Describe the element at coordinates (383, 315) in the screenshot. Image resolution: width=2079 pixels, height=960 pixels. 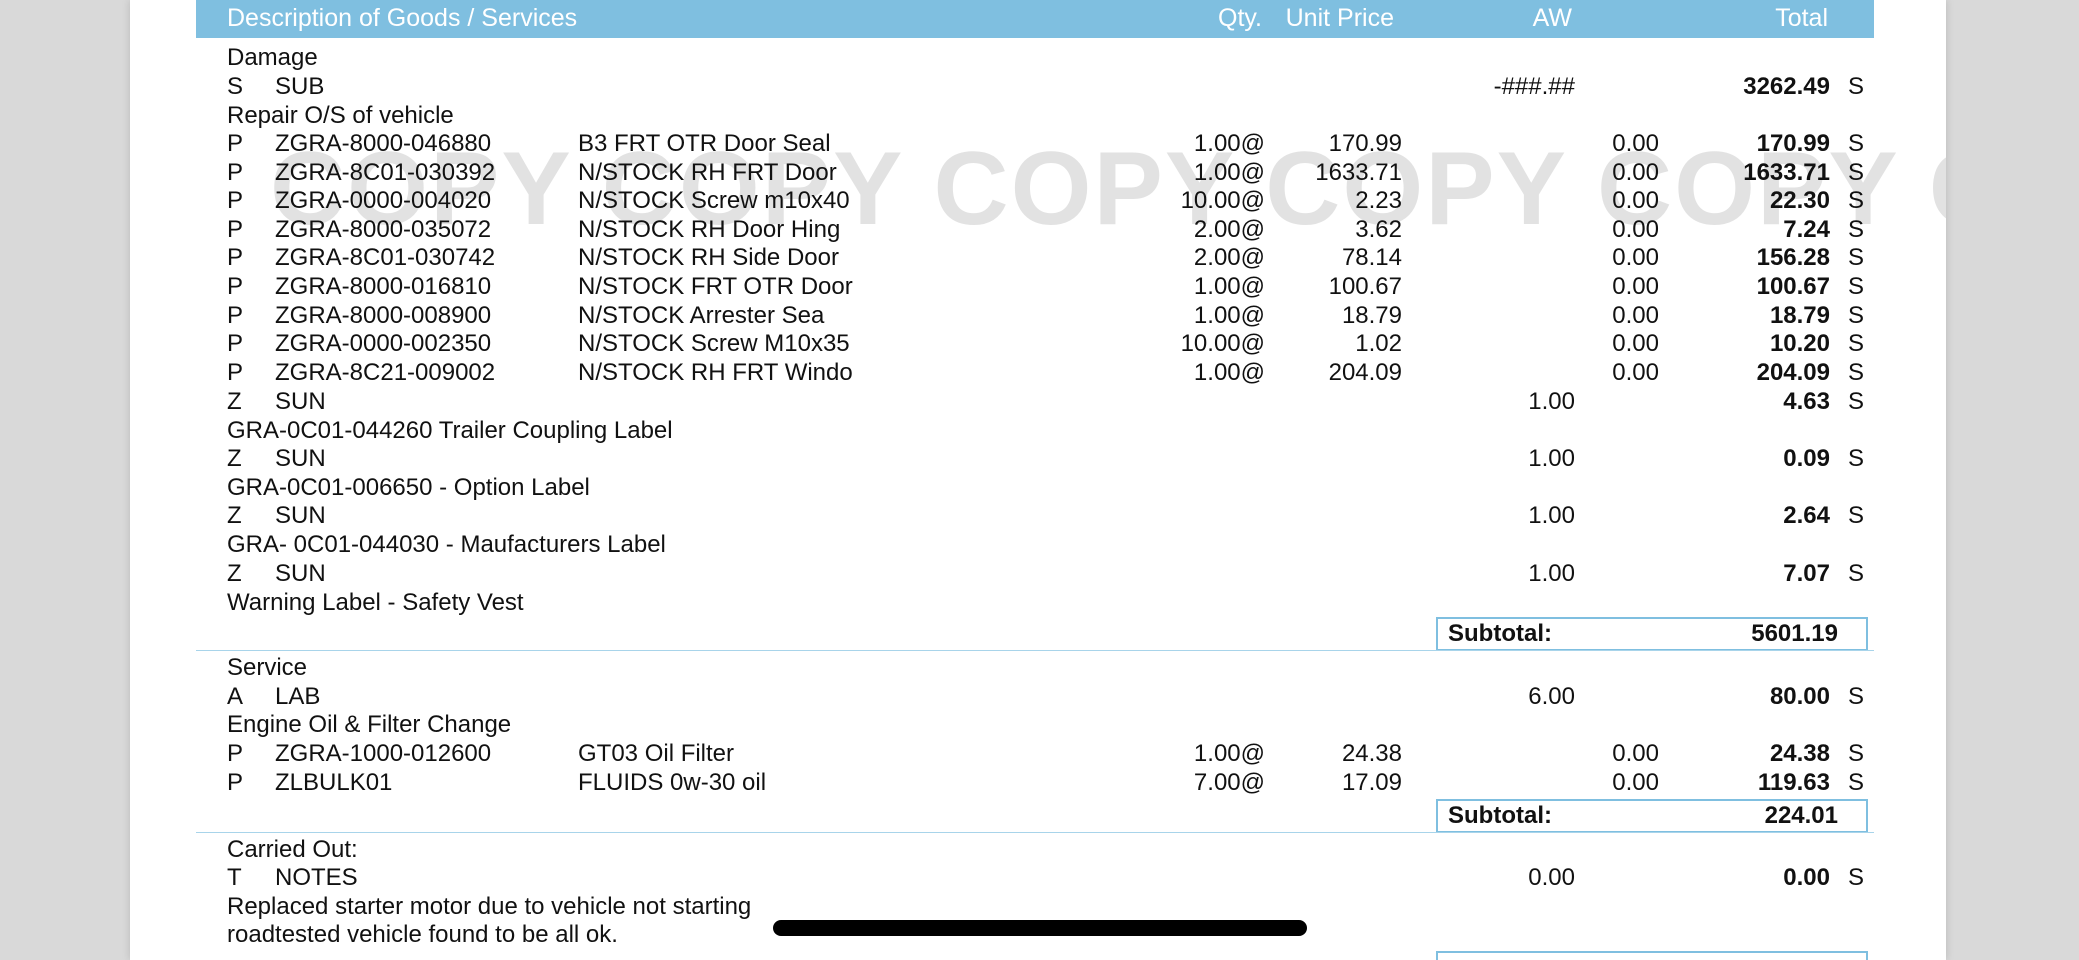
I see `part-code: ZGRA-8000-008900` at that location.